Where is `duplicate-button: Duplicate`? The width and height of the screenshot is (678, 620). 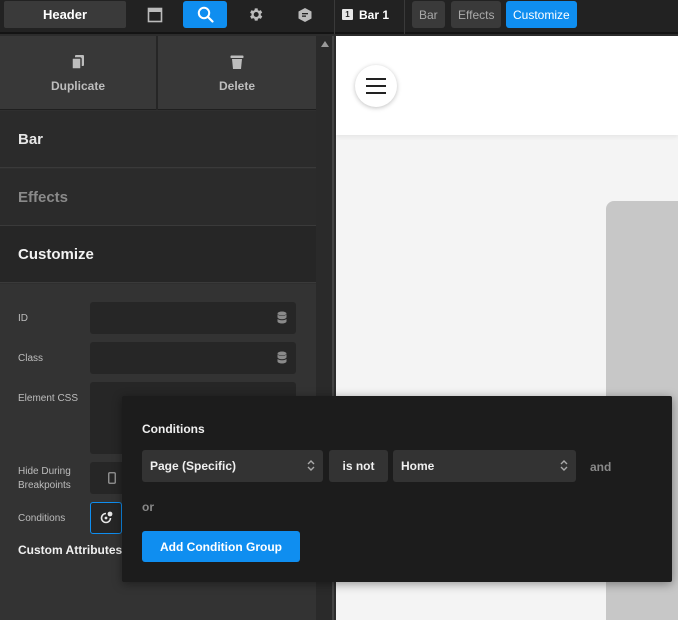
duplicate-button: Duplicate is located at coordinates (78, 73).